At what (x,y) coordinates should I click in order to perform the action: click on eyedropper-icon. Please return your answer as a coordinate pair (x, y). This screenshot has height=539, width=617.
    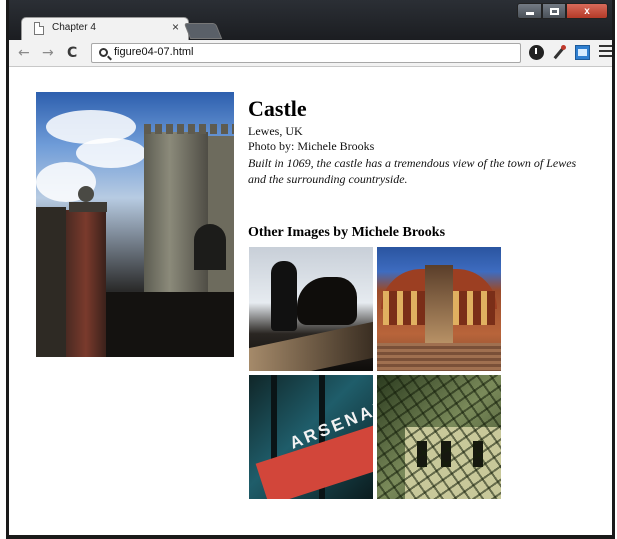
    Looking at the image, I should click on (559, 52).